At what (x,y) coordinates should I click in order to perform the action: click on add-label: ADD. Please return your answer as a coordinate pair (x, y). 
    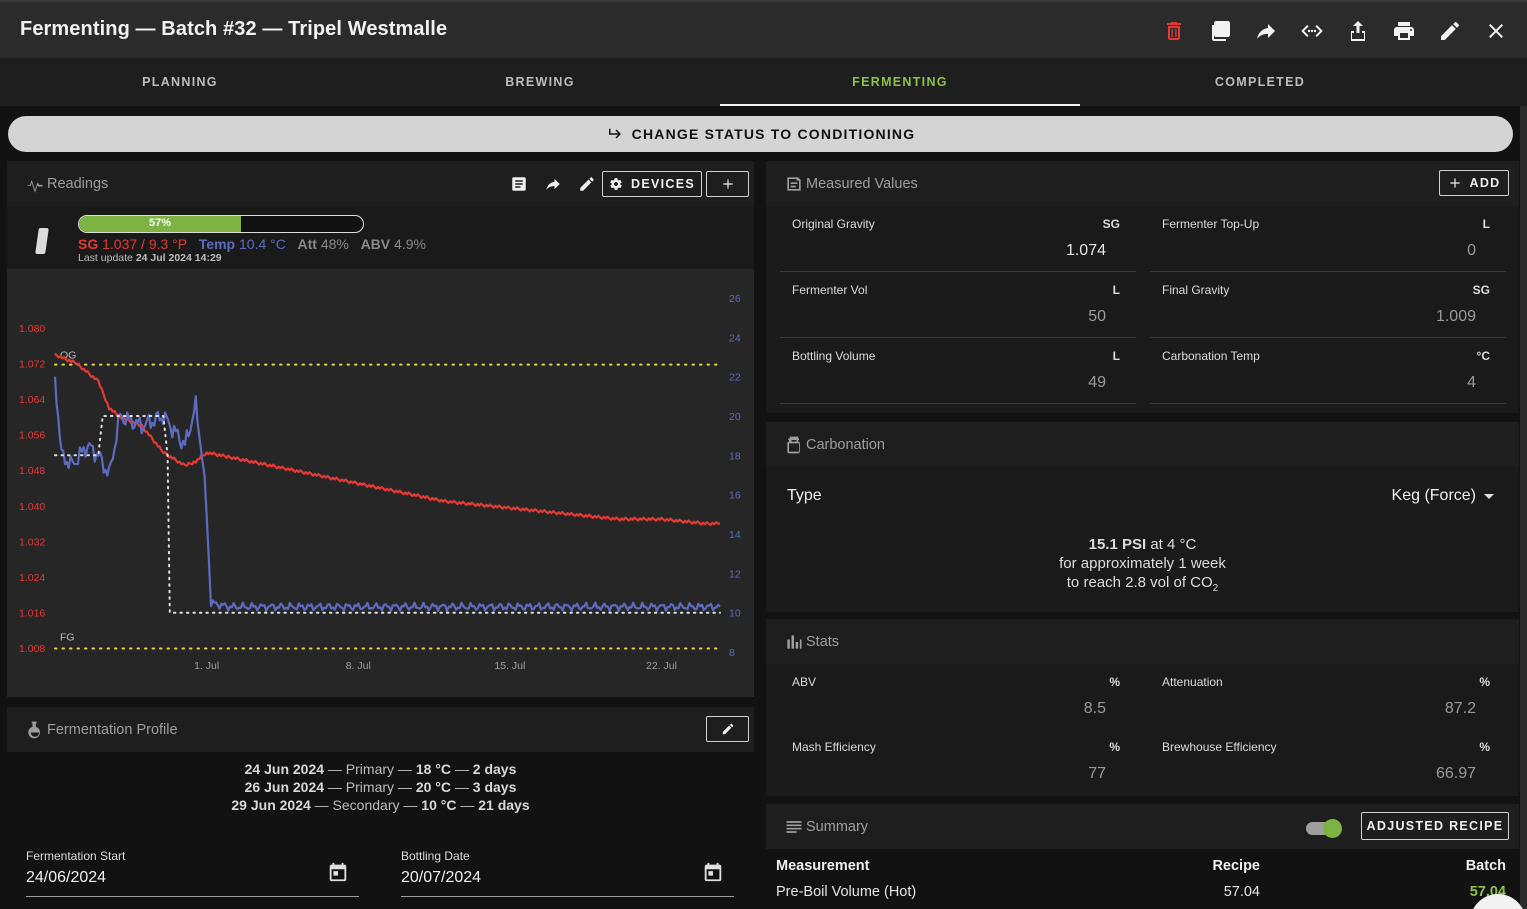
    Looking at the image, I should click on (1485, 183).